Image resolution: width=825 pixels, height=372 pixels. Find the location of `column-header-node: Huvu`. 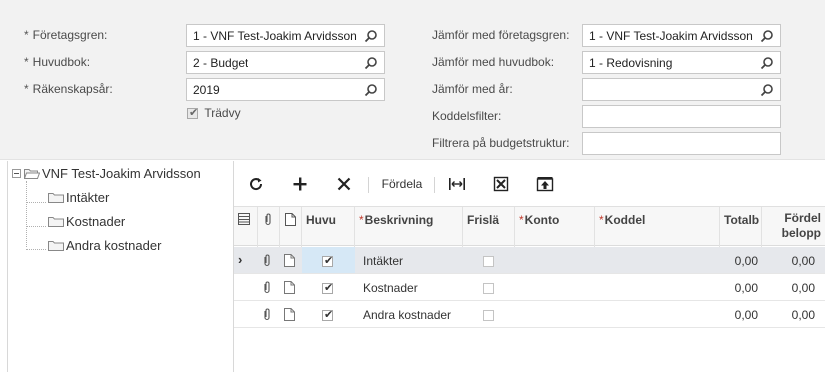

column-header-node: Huvu is located at coordinates (328, 227).